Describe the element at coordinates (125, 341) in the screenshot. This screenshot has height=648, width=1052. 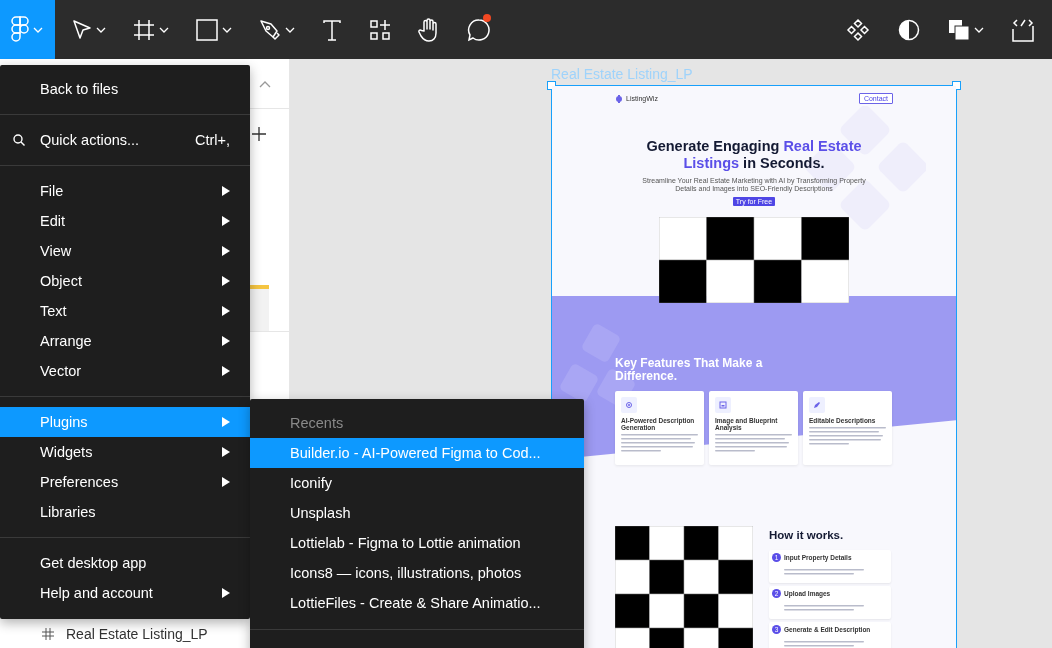
I see `menu-item: Arrange` at that location.